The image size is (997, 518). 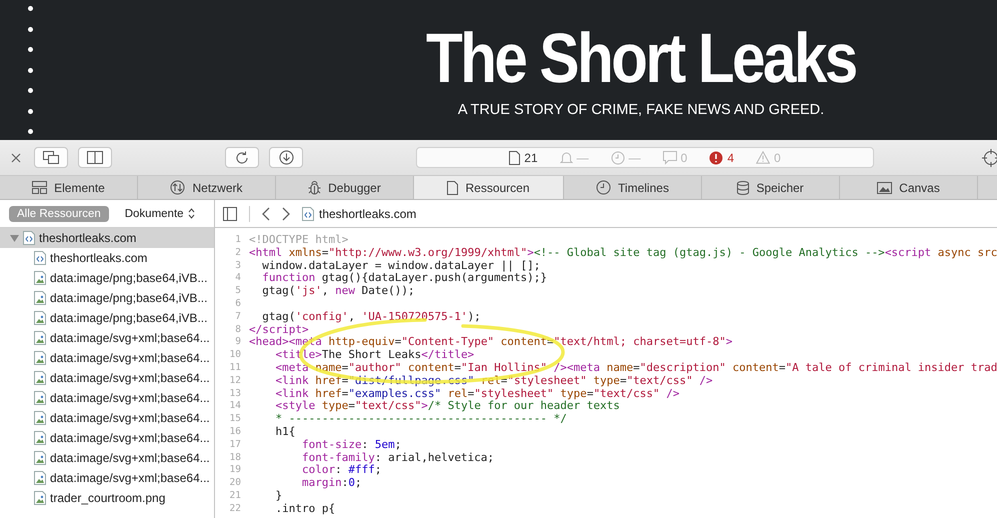 What do you see at coordinates (285, 432) in the screenshot?
I see `code-line: h1{` at bounding box center [285, 432].